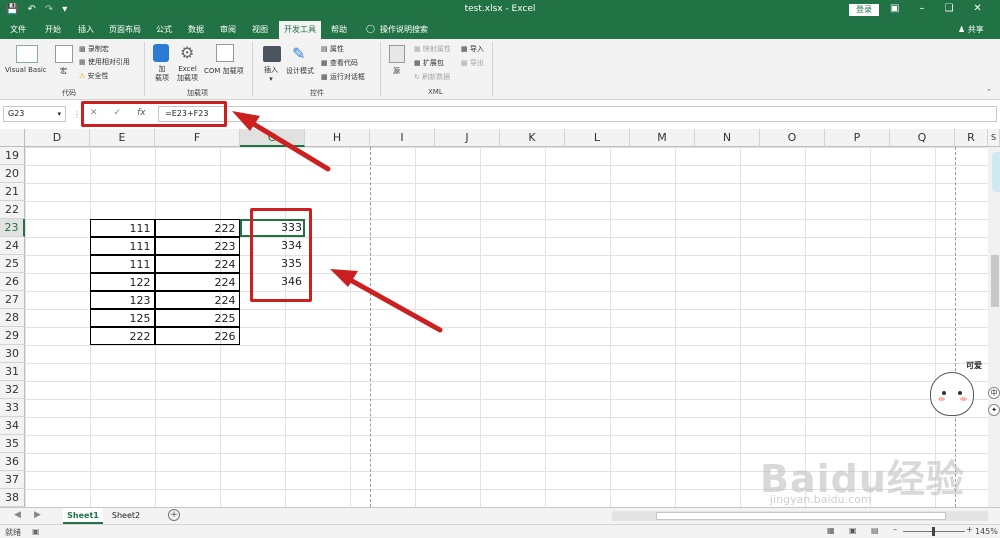 This screenshot has height=538, width=1000. I want to click on page-layout-view-icon: ▣, so click(853, 530).